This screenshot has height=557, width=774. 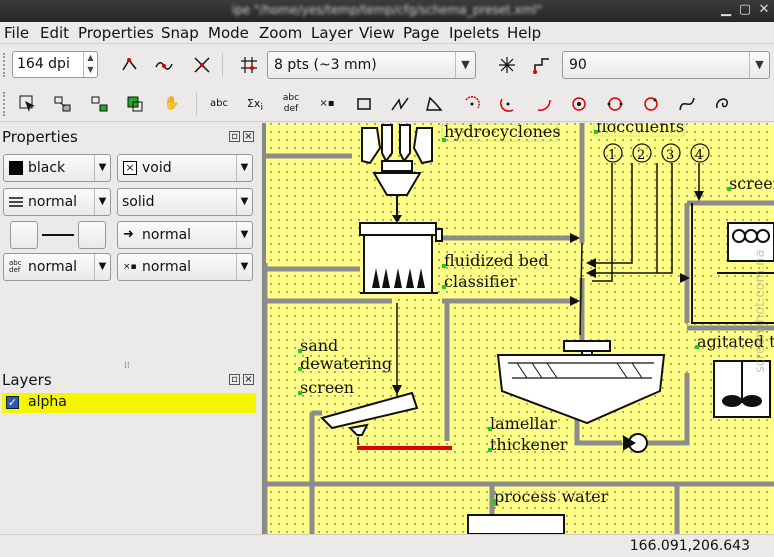 I want to click on minimize-icon: ▁, so click(x=726, y=10).